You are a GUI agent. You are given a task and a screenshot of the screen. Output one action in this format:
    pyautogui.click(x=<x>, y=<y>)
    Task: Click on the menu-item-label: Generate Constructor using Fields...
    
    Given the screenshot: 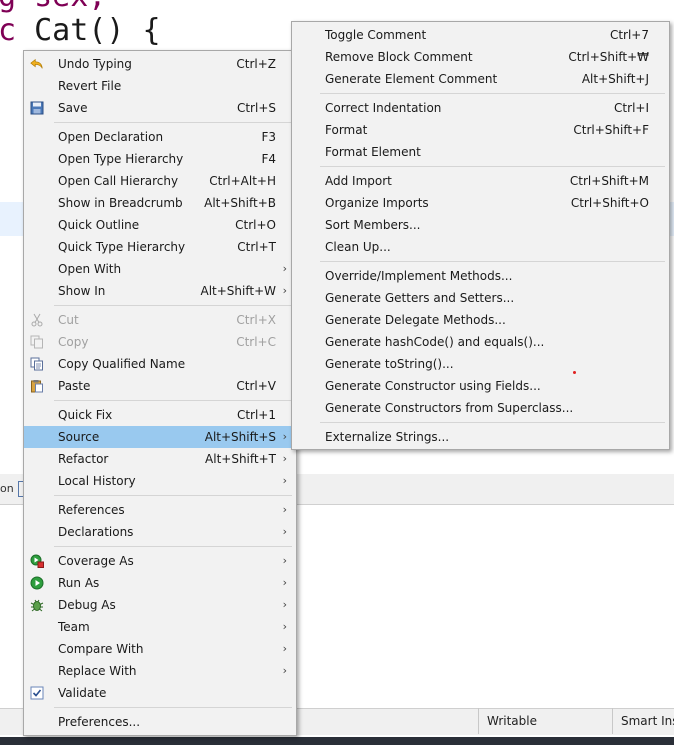 What is the action you would take?
    pyautogui.click(x=433, y=386)
    